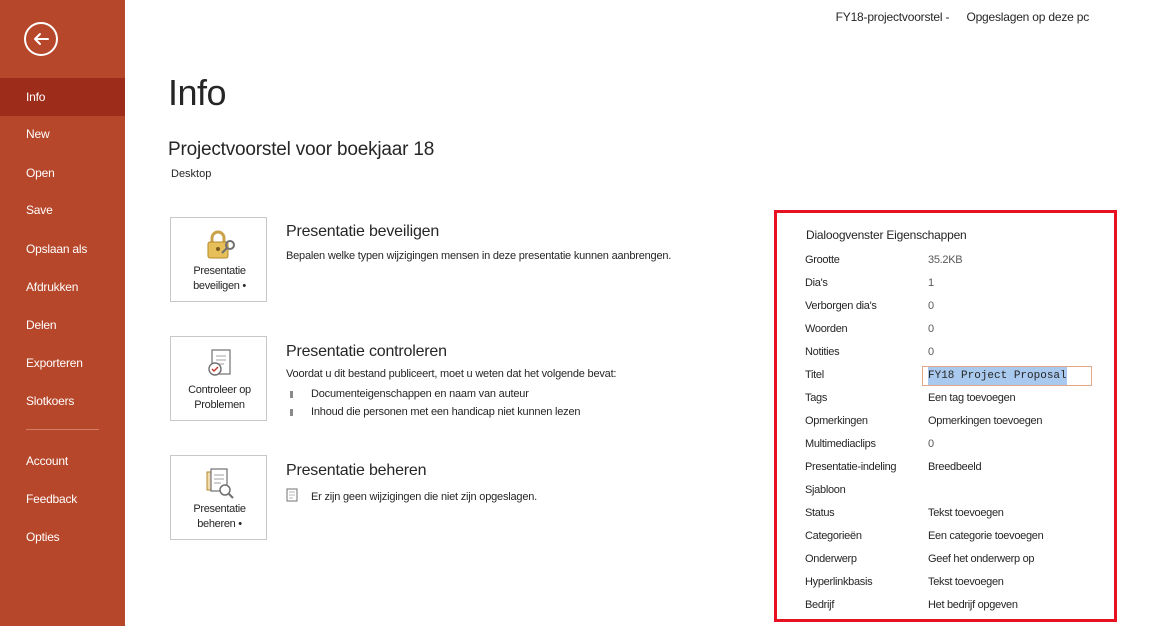 Image resolution: width=1159 pixels, height=626 pixels. What do you see at coordinates (218, 378) in the screenshot?
I see `check-for-issues-button: Controleer op Problemen` at bounding box center [218, 378].